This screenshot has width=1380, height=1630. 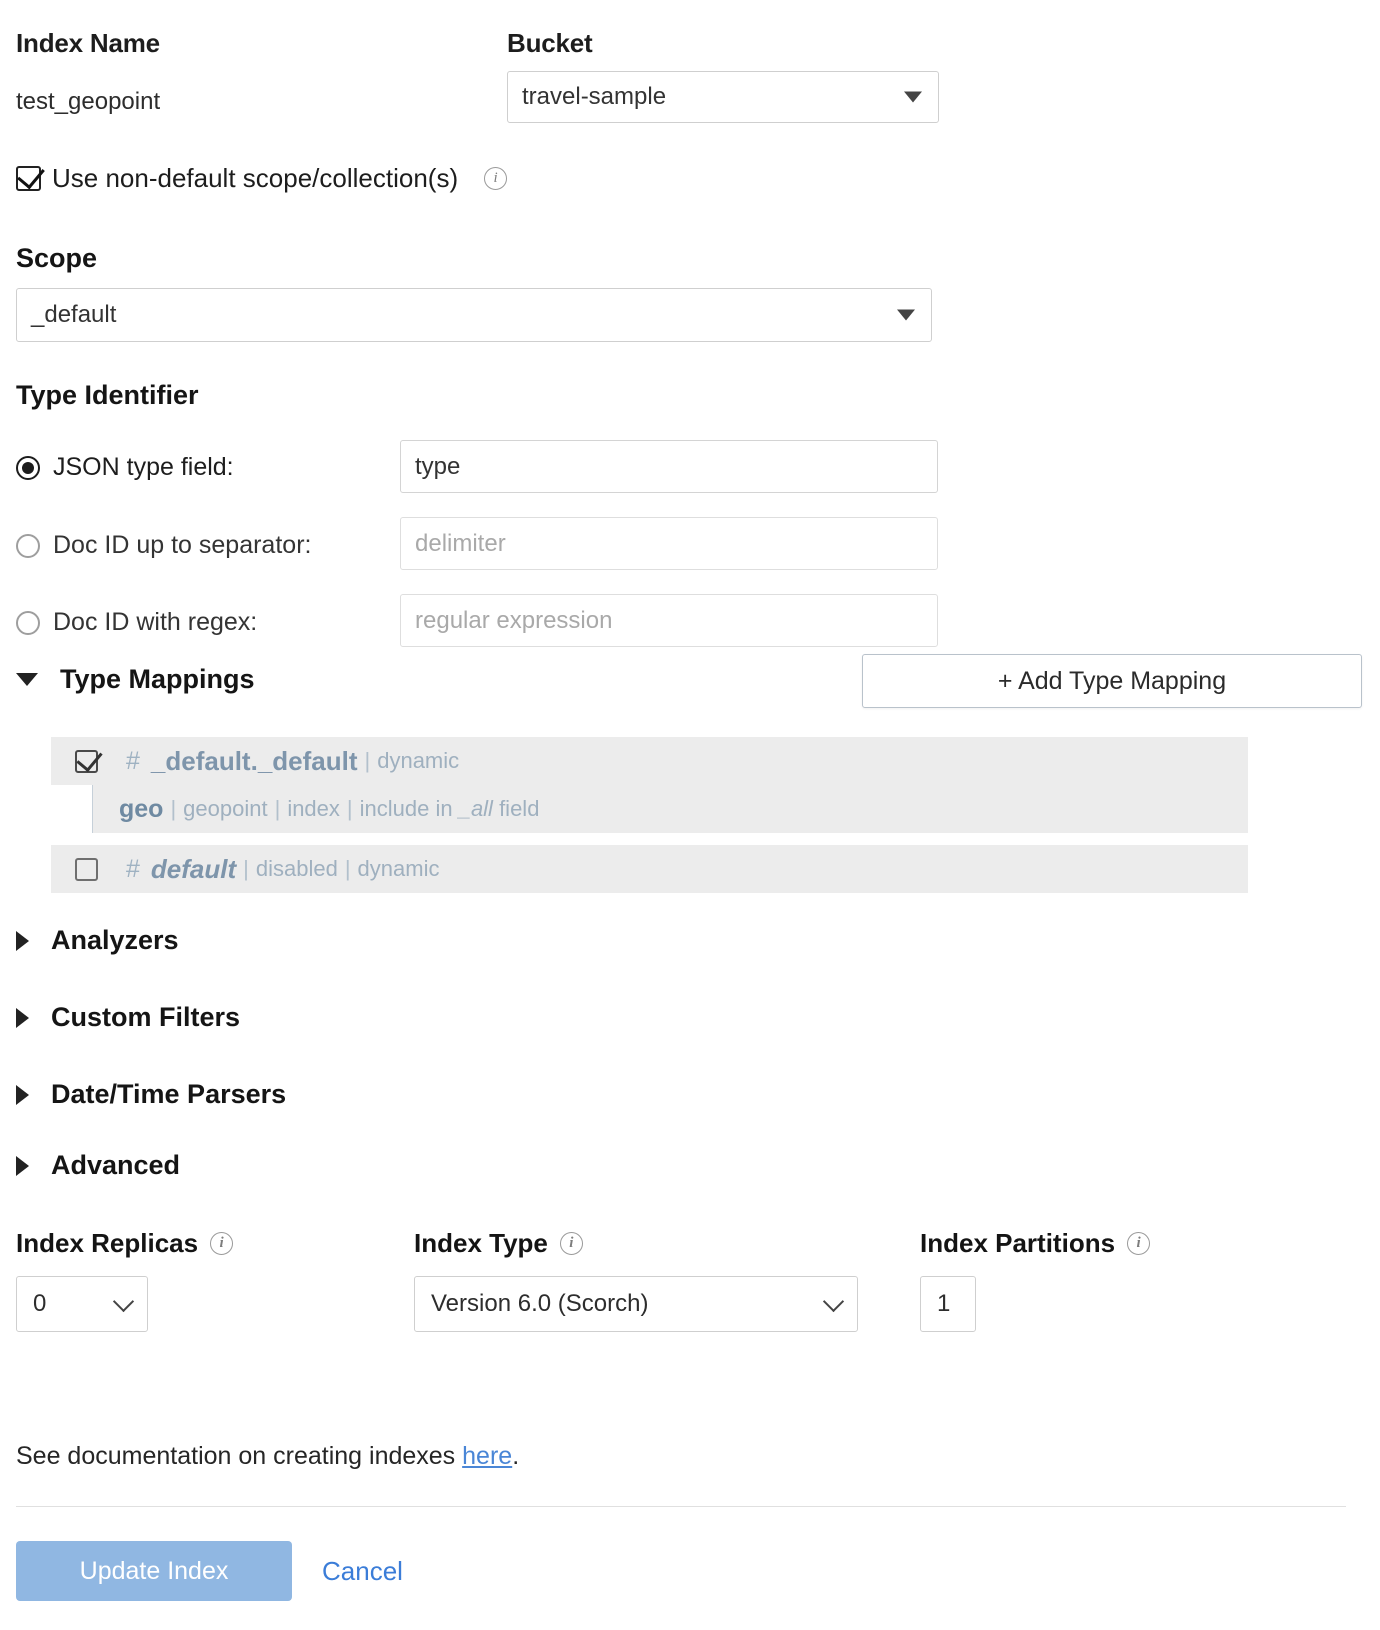 What do you see at coordinates (254, 760) in the screenshot?
I see `type-mapping-name: _default._default` at bounding box center [254, 760].